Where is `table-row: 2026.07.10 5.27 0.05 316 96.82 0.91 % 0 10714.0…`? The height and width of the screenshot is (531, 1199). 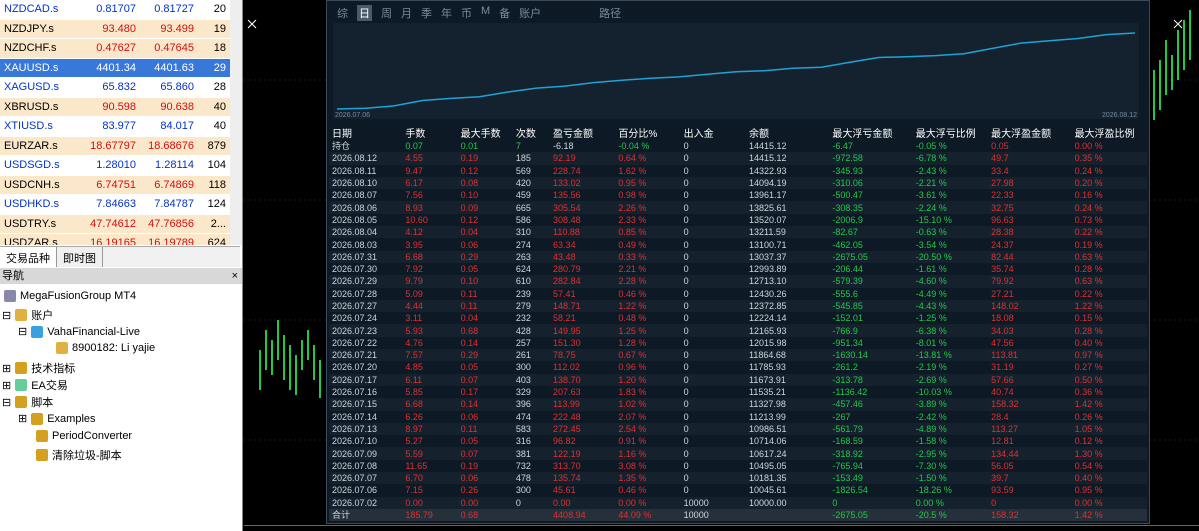 table-row: 2026.07.10 5.27 0.05 316 96.82 0.91 % 0 10714.0… is located at coordinates (738, 441).